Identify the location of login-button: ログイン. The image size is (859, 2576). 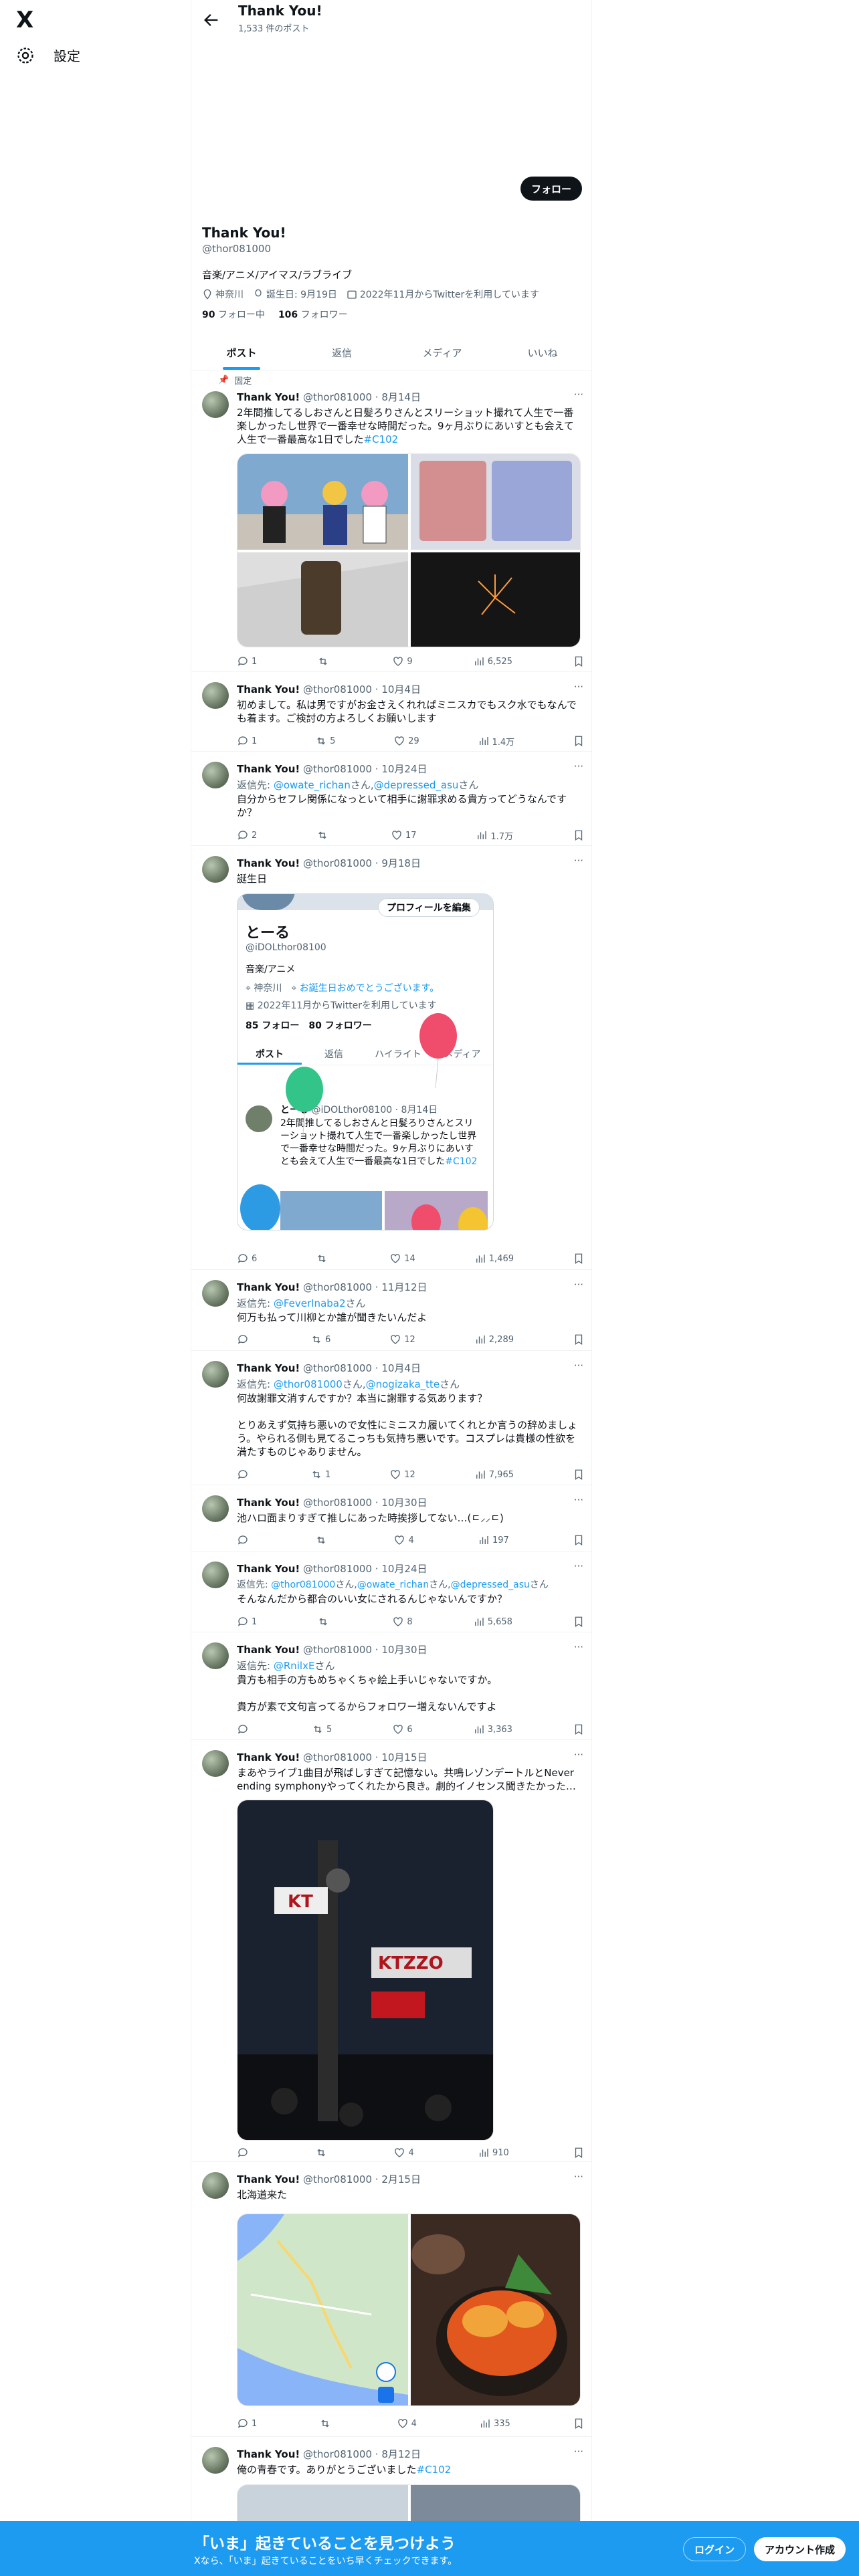
(715, 2549).